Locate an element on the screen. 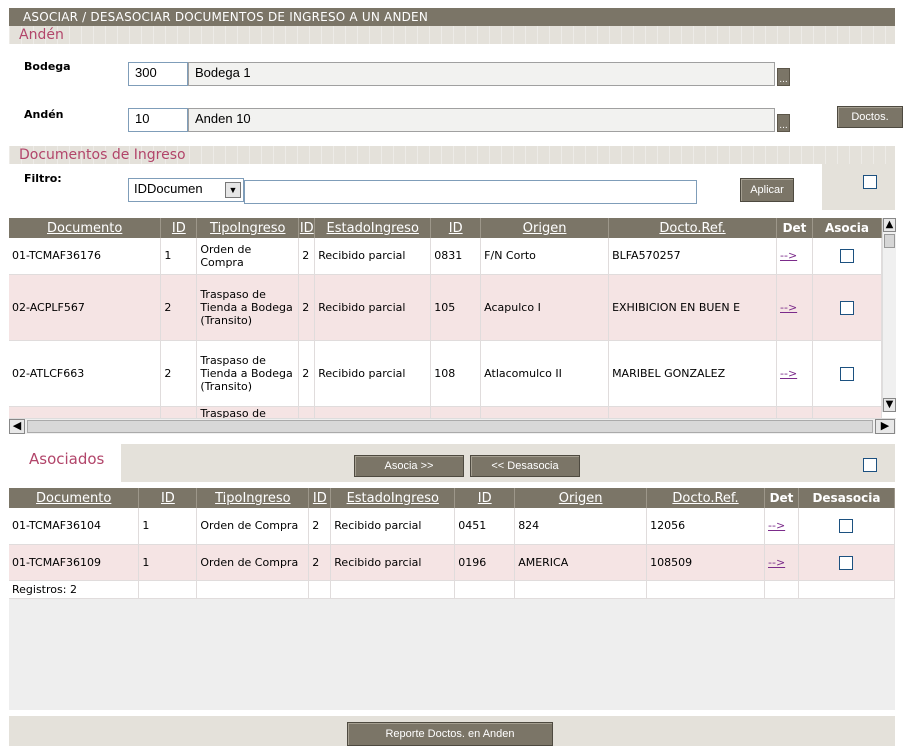  doctos-button: Doctos. is located at coordinates (870, 117).